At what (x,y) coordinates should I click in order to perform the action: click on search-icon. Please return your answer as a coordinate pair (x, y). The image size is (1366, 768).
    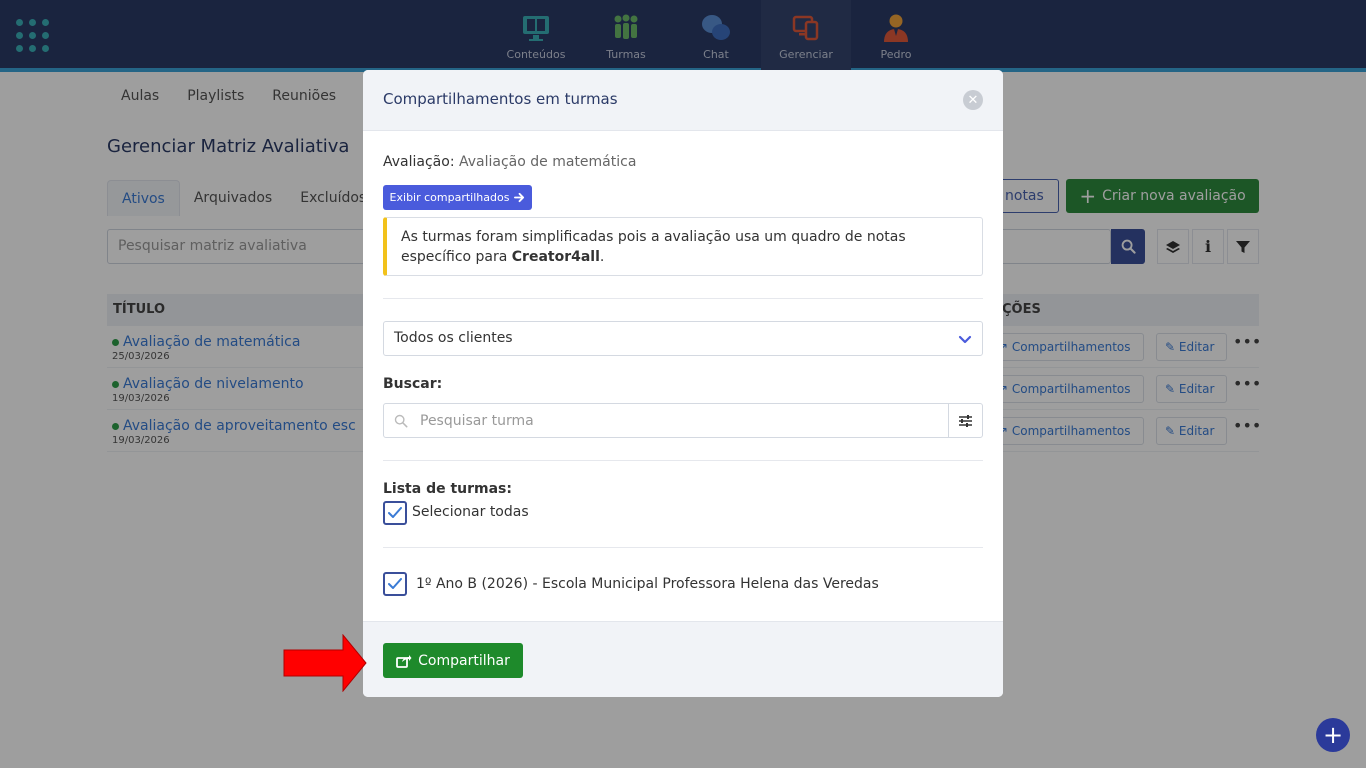
    Looking at the image, I should click on (401, 421).